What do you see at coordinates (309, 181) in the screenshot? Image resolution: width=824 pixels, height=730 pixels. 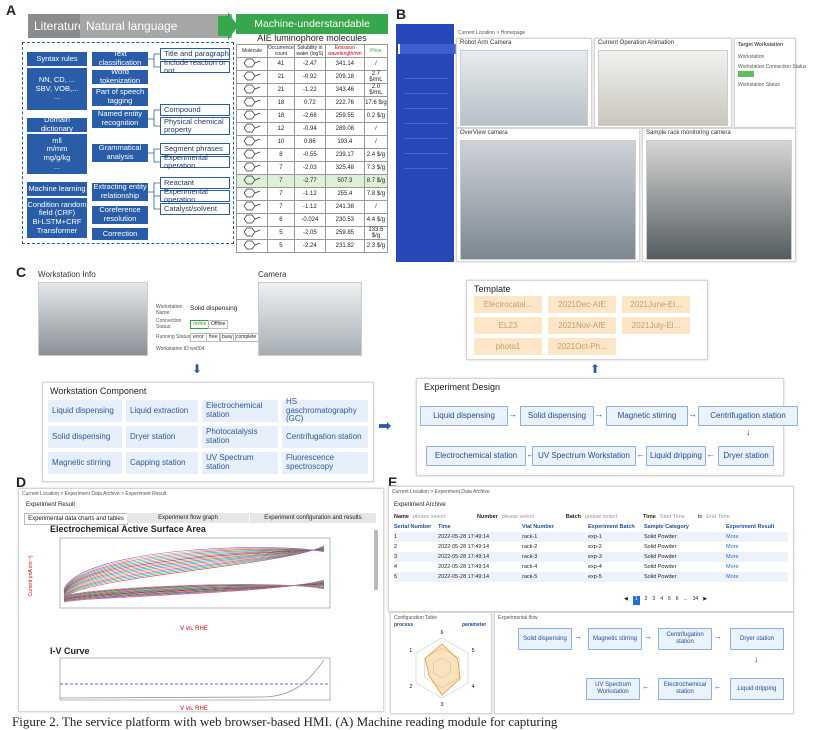 I see `aie-cell: -2.77` at bounding box center [309, 181].